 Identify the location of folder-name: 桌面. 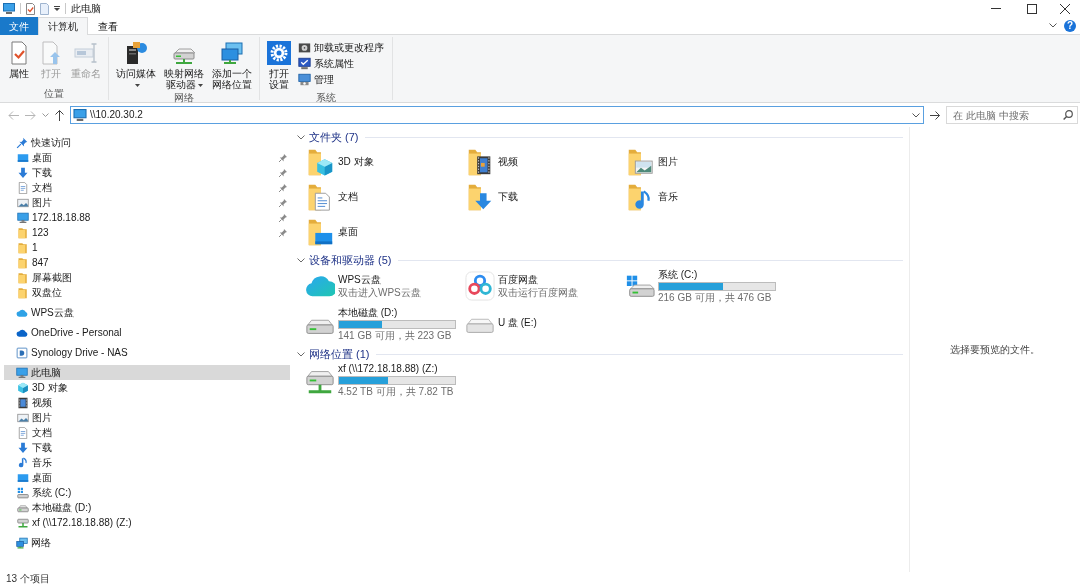
(348, 231).